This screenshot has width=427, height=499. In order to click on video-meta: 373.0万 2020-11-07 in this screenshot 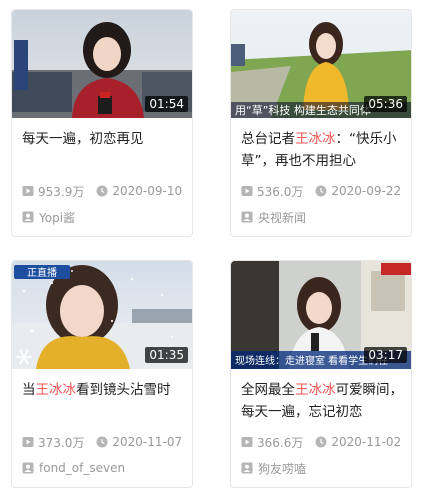, I will do `click(106, 442)`.